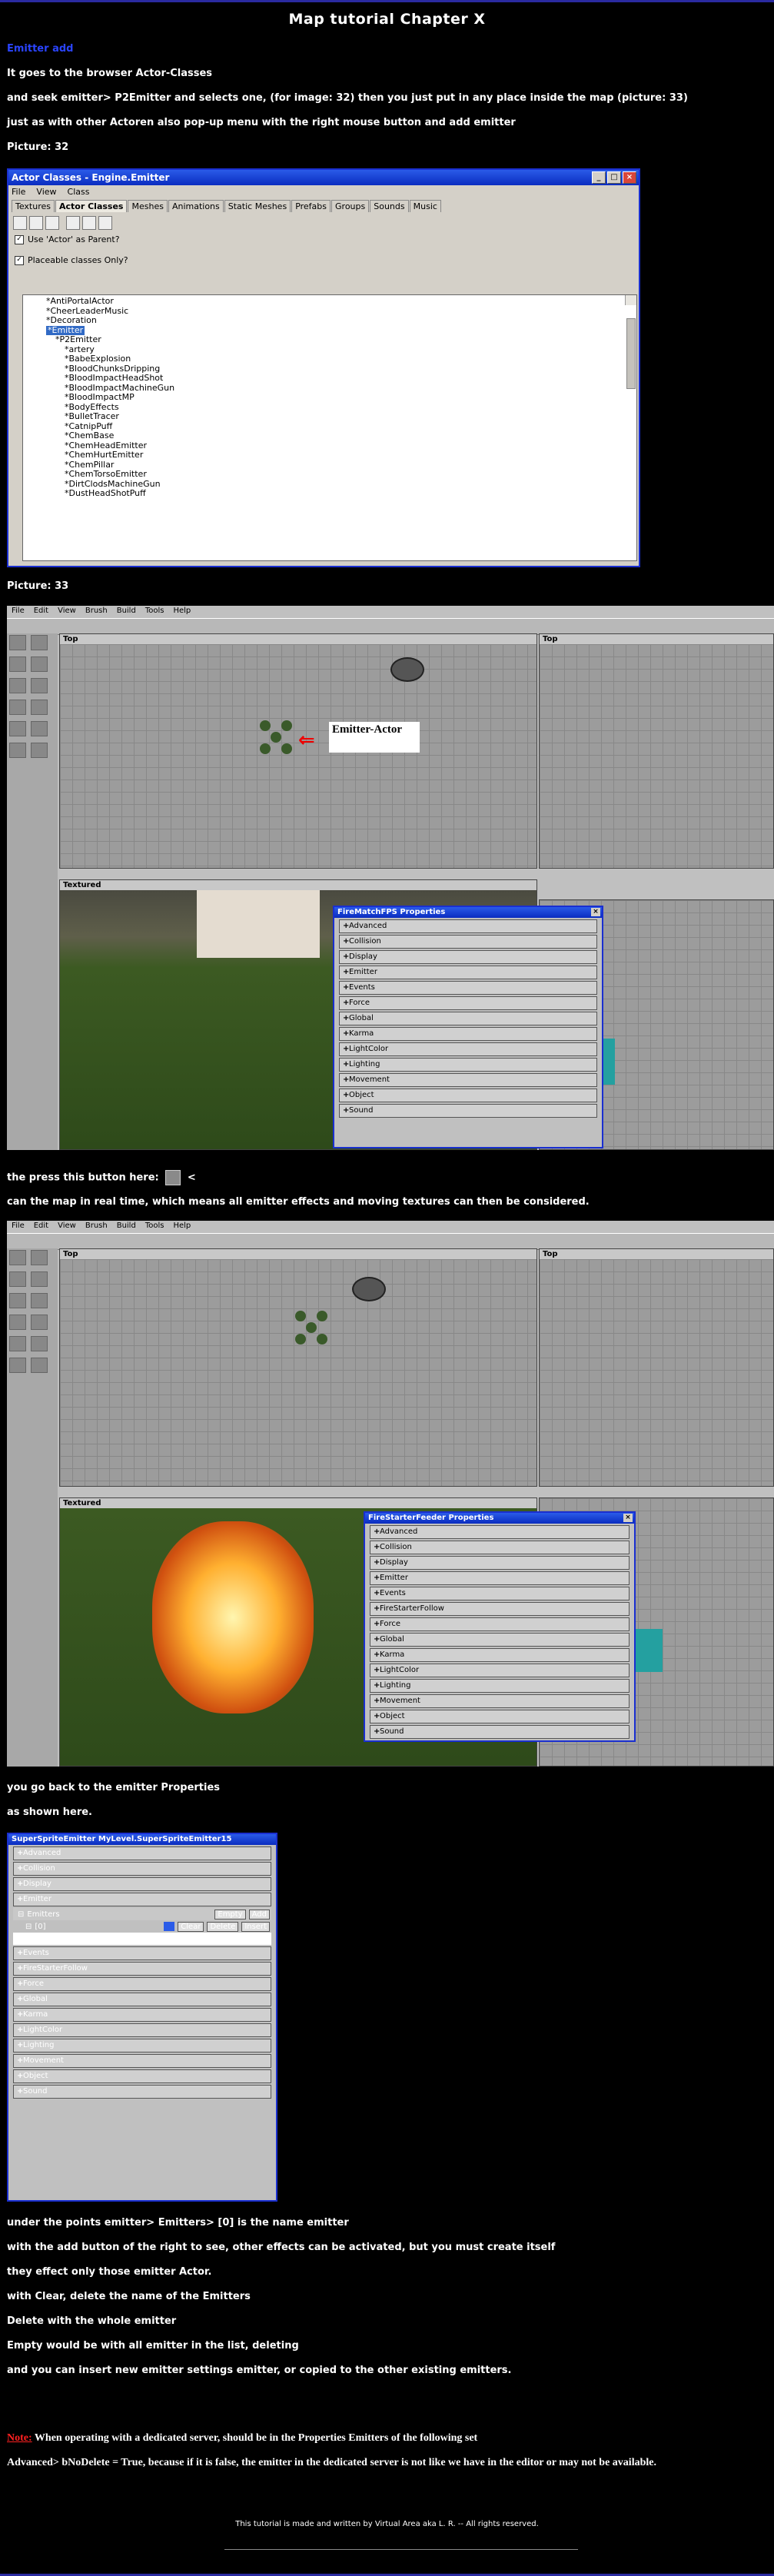 Image resolution: width=774 pixels, height=2576 pixels. What do you see at coordinates (169, 1926) in the screenshot?
I see `dropdown-icon` at bounding box center [169, 1926].